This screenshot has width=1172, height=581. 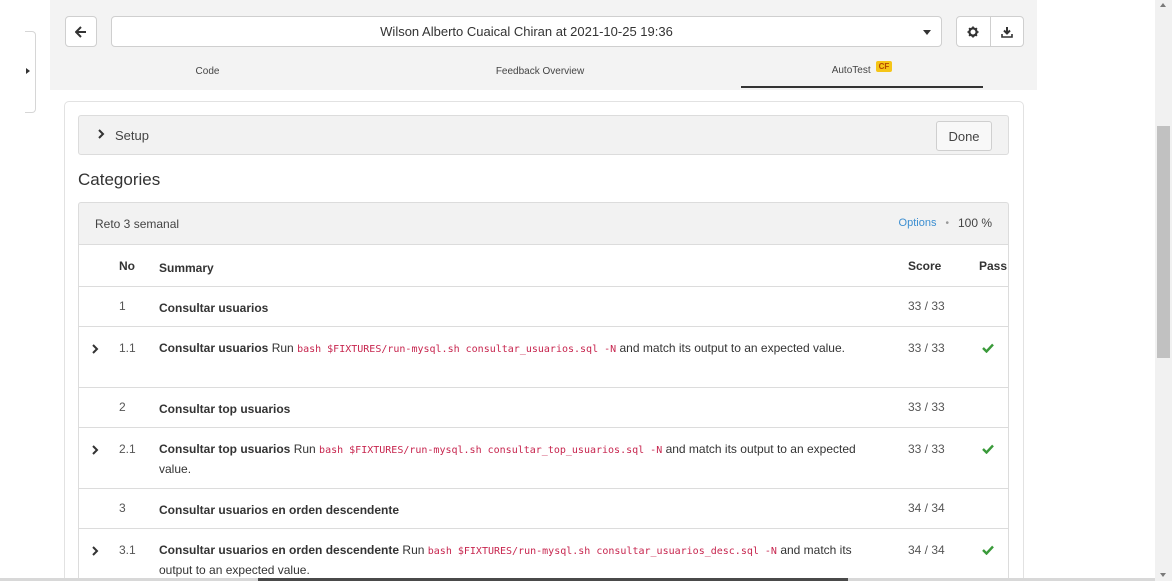 I want to click on category-meta: Options • 100 %, so click(x=945, y=223).